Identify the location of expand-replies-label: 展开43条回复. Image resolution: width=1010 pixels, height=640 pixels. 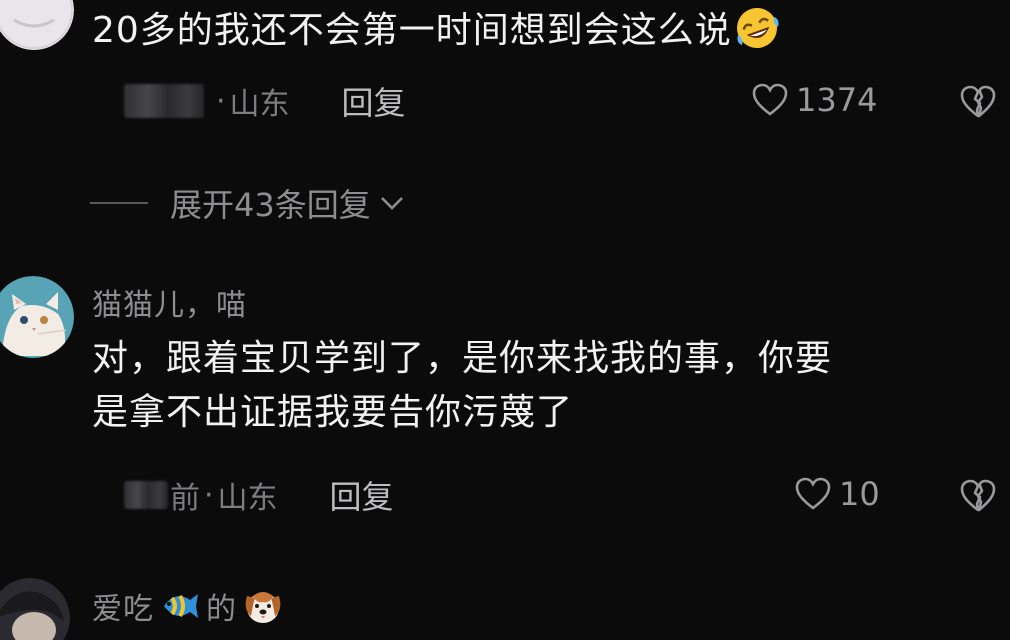
(270, 205).